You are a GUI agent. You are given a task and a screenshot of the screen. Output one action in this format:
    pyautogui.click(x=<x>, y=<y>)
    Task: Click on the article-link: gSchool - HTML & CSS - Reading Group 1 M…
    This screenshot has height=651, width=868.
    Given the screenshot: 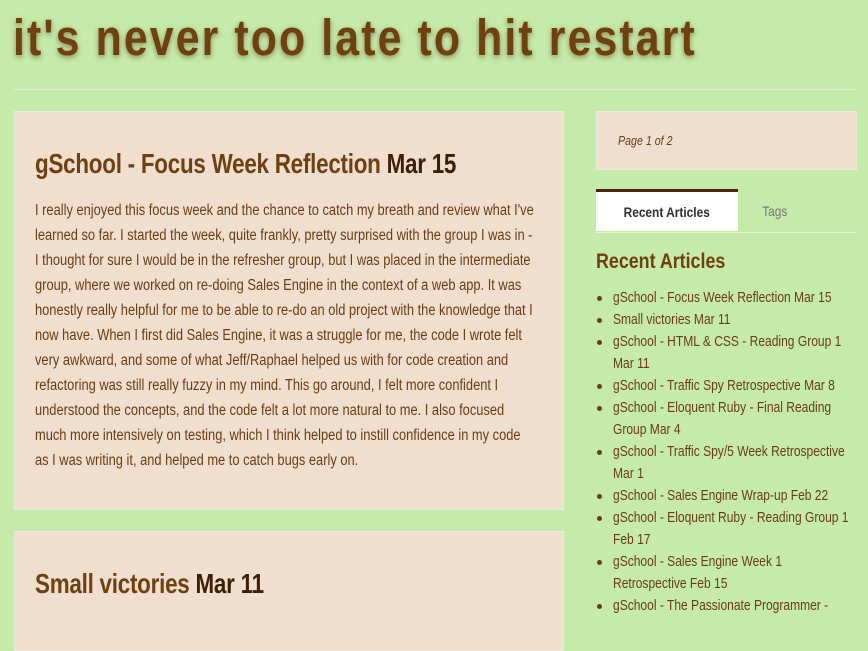 What is the action you would take?
    pyautogui.click(x=734, y=353)
    